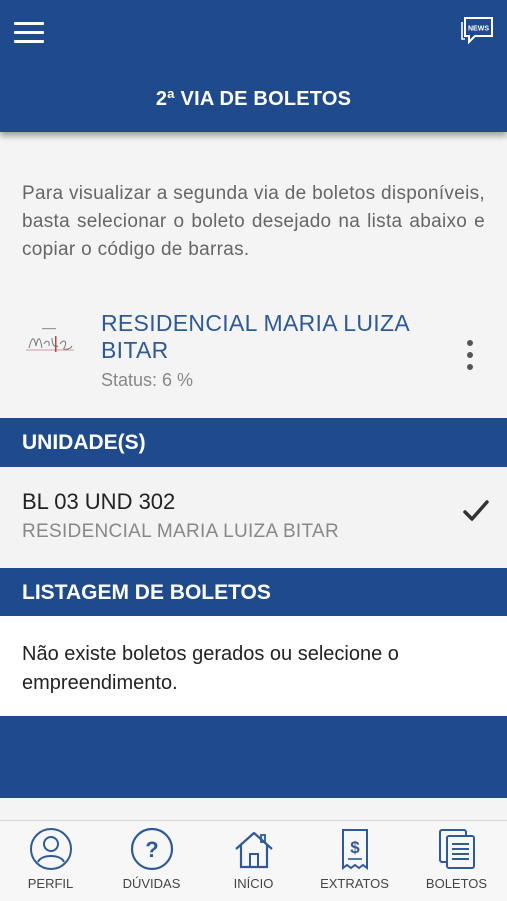 This screenshot has height=901, width=507. Describe the element at coordinates (84, 442) in the screenshot. I see `units-section-title: UNIDADE(S)` at that location.